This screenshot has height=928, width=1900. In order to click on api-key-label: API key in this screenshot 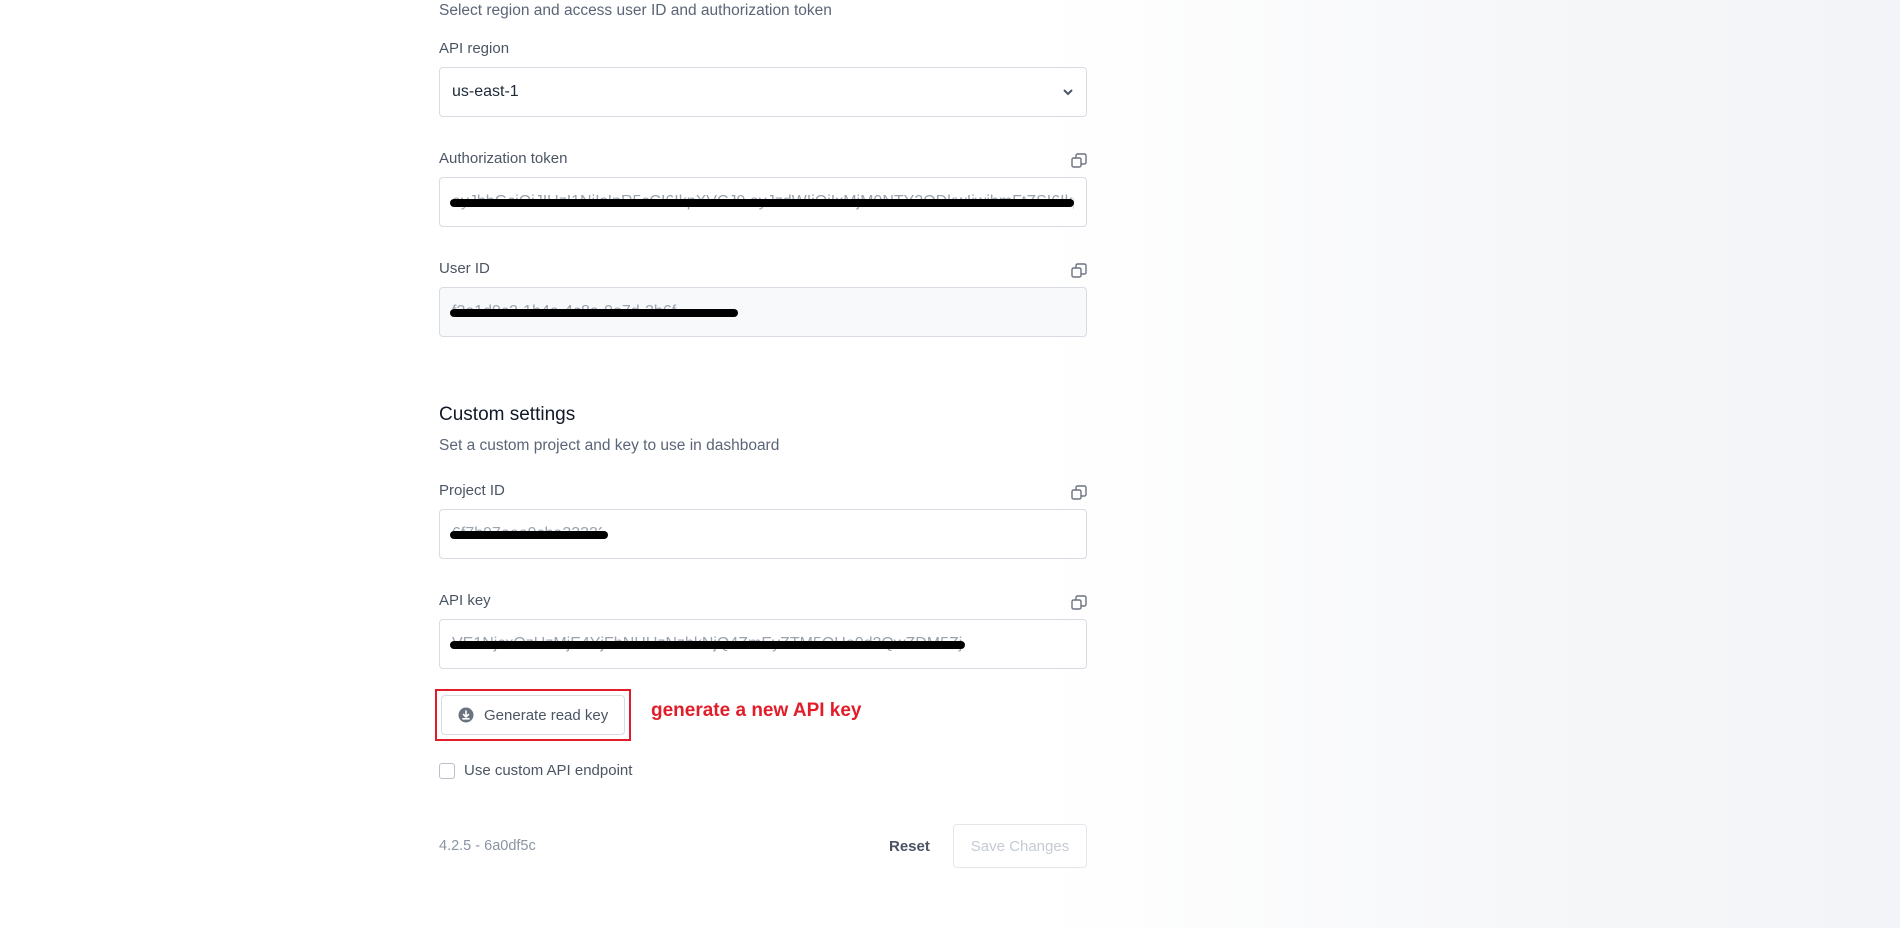, I will do `click(465, 600)`.